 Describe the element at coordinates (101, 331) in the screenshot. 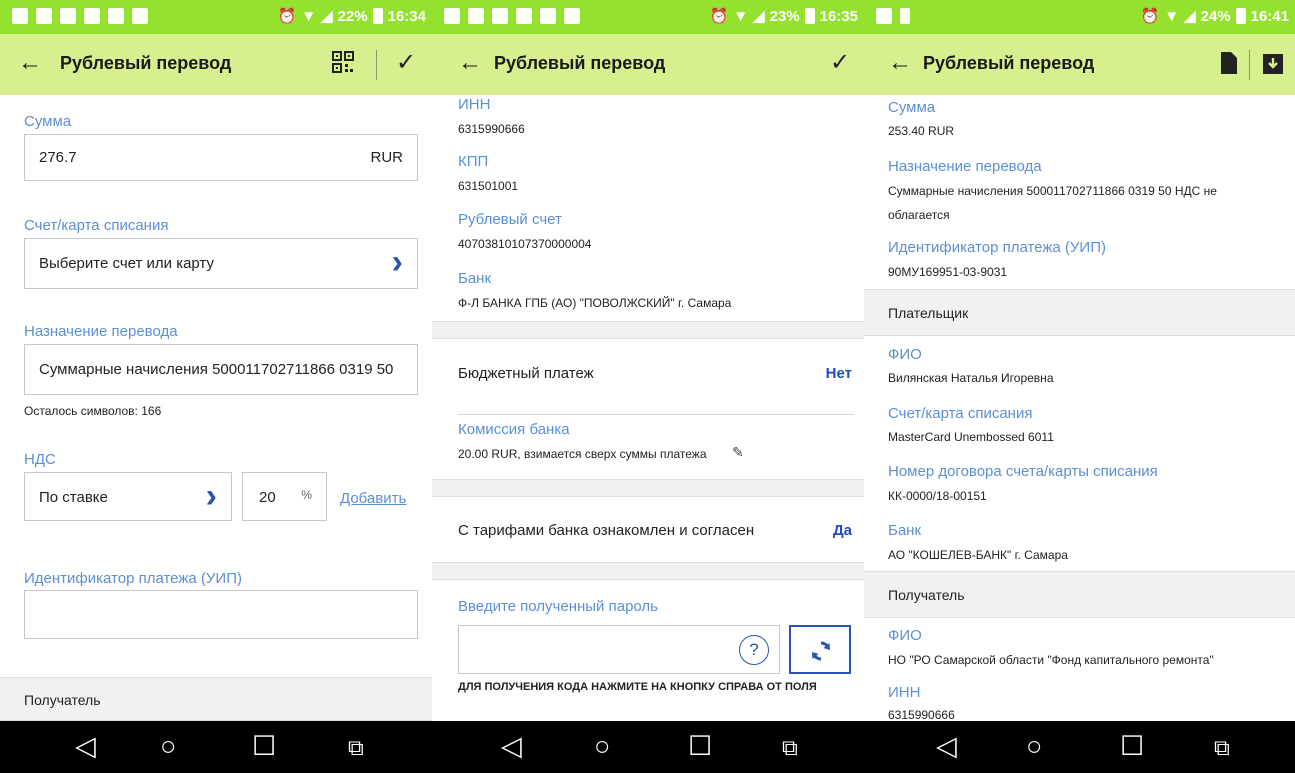

I see `purpose-label: Назначение перевода` at that location.